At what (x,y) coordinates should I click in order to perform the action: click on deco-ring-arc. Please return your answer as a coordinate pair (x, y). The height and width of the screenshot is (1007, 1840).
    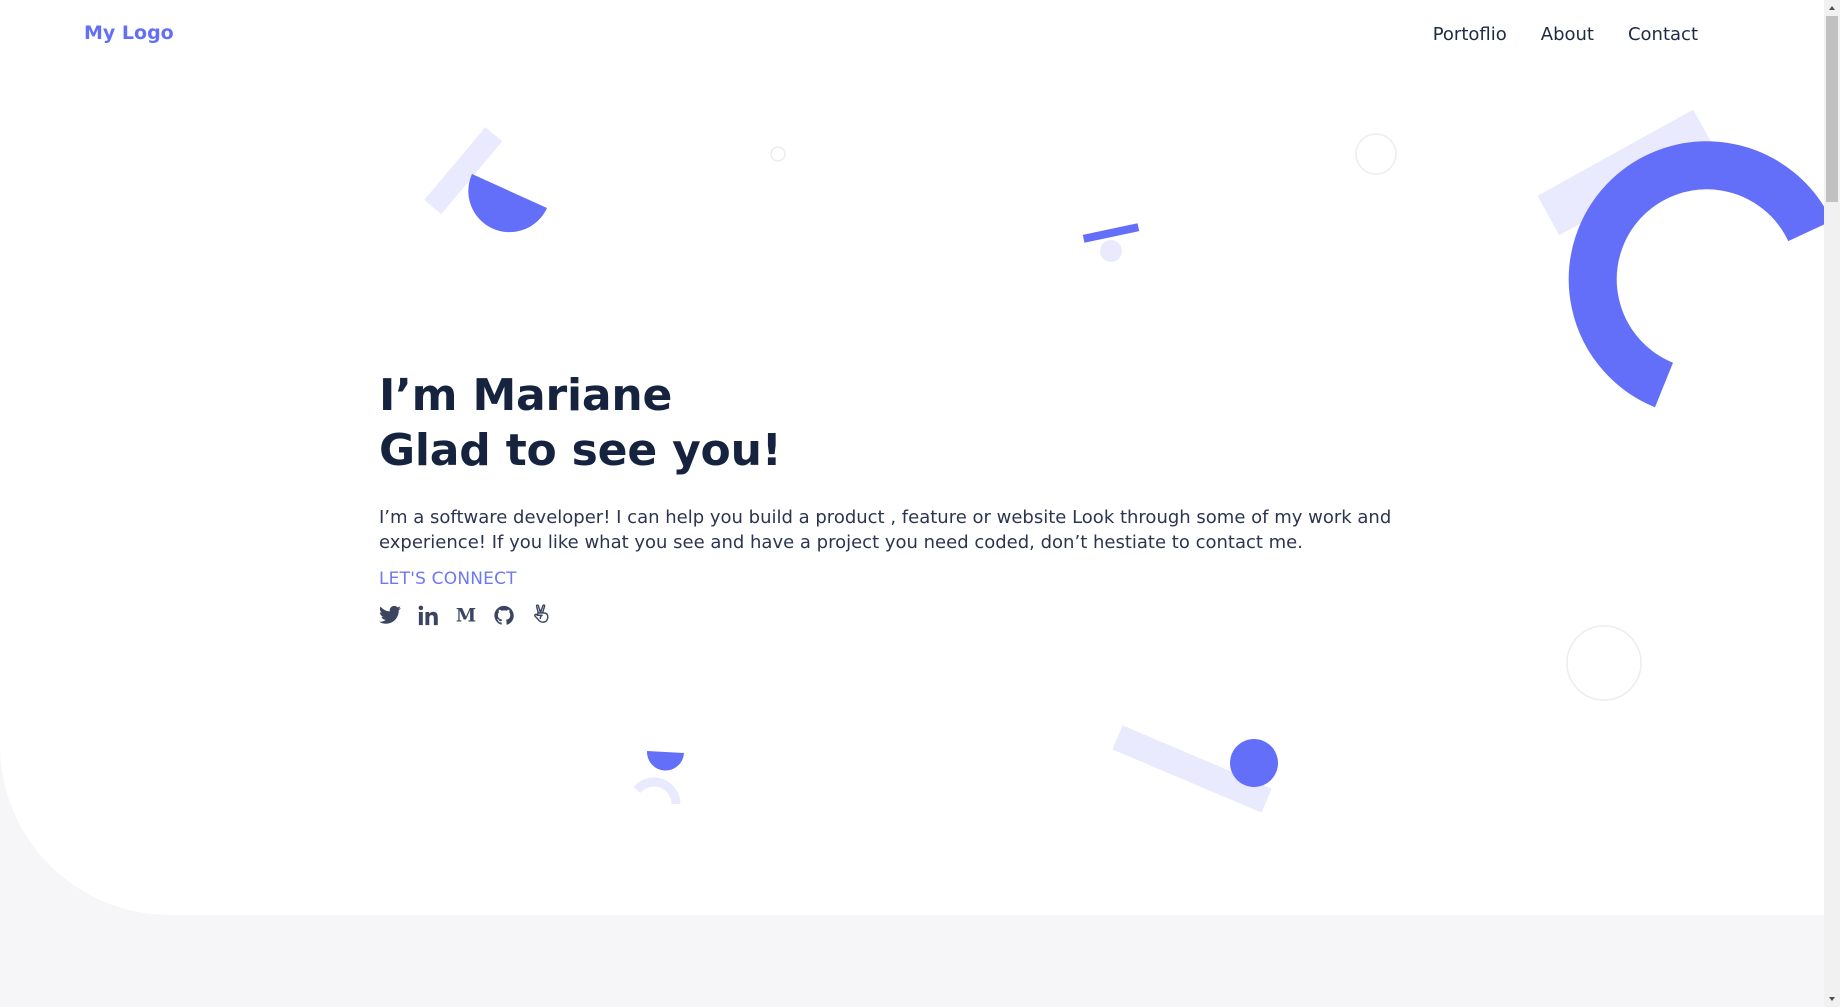
    Looking at the image, I should click on (1696, 274).